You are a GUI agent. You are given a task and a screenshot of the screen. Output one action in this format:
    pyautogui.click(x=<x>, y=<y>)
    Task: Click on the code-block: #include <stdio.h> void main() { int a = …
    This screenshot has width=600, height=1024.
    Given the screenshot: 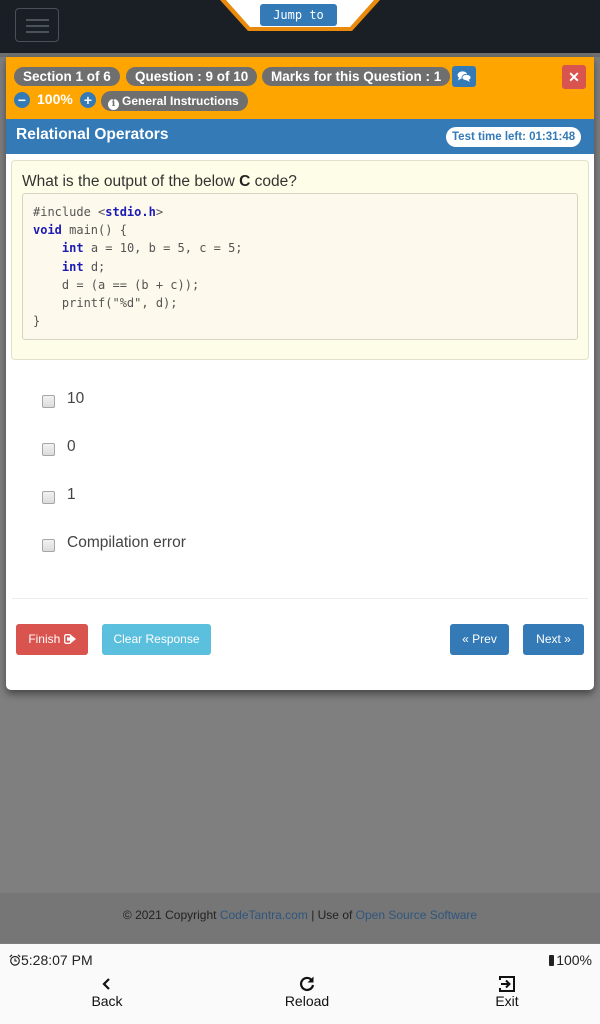 What is the action you would take?
    pyautogui.click(x=300, y=266)
    